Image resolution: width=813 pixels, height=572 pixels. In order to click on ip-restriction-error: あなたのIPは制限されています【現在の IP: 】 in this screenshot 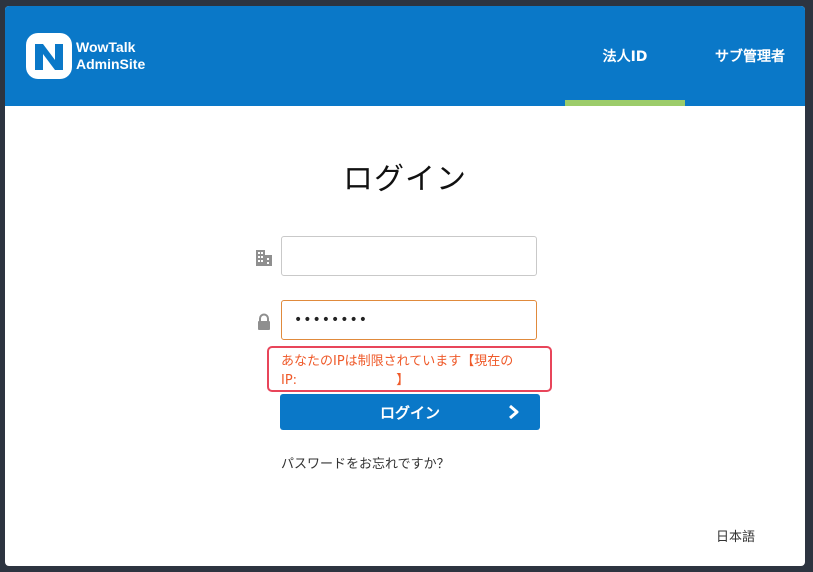, I will do `click(409, 369)`.